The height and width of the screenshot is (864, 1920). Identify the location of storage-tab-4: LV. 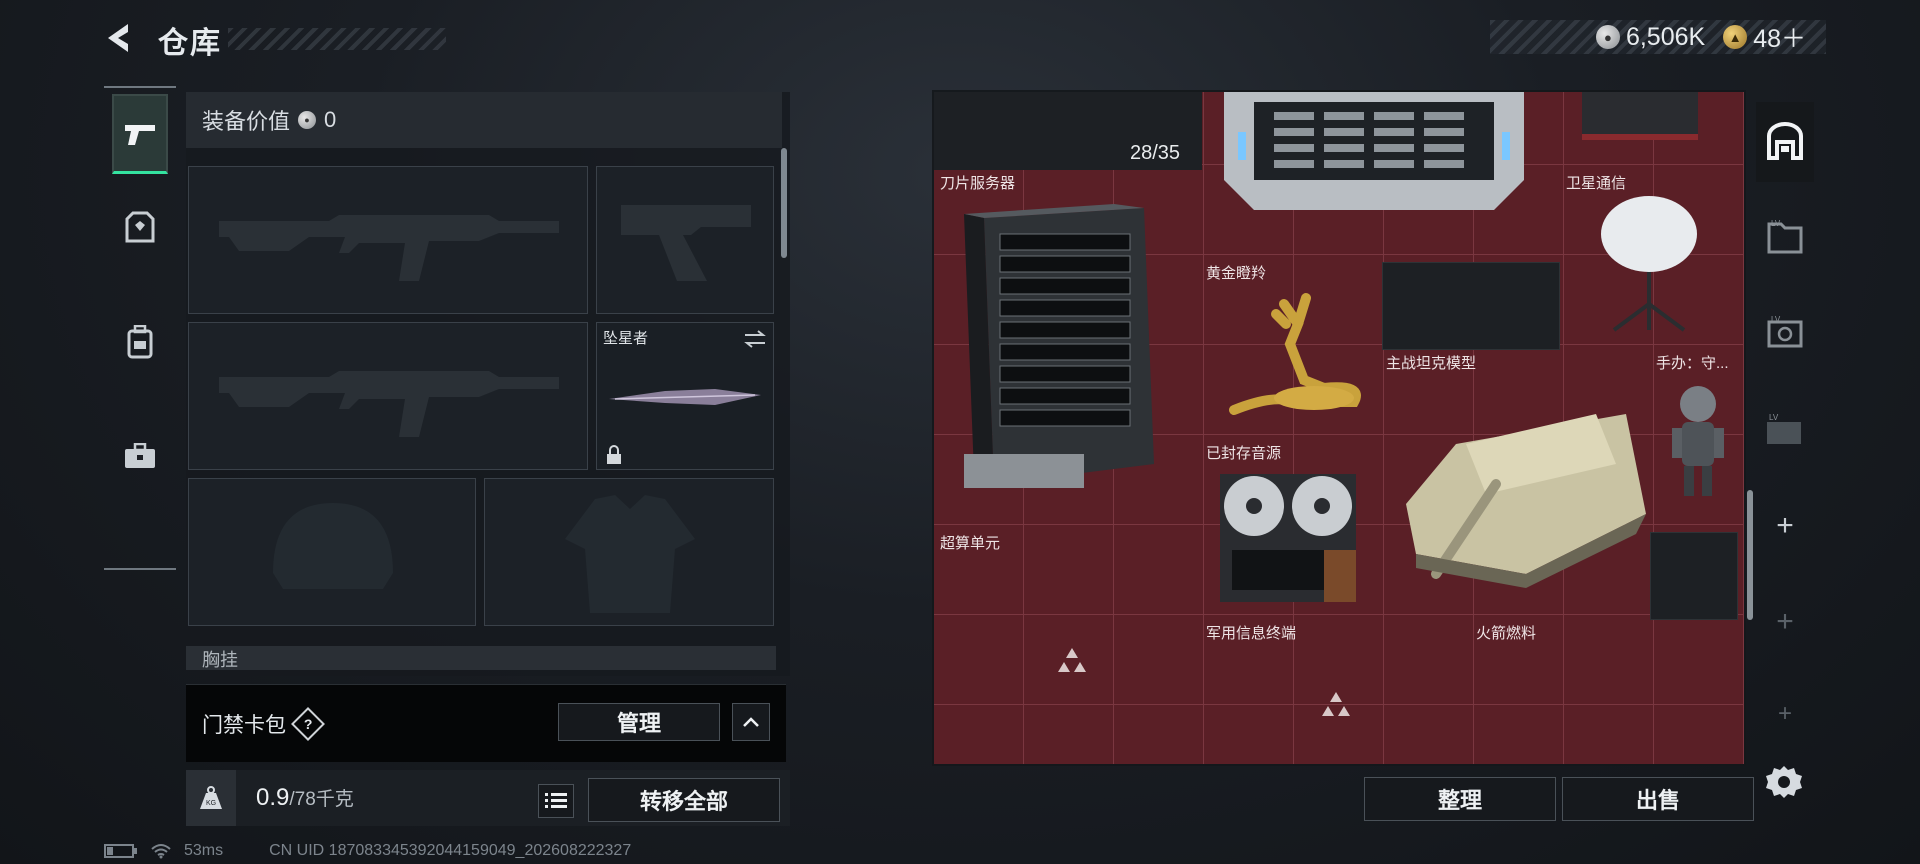
(1785, 430).